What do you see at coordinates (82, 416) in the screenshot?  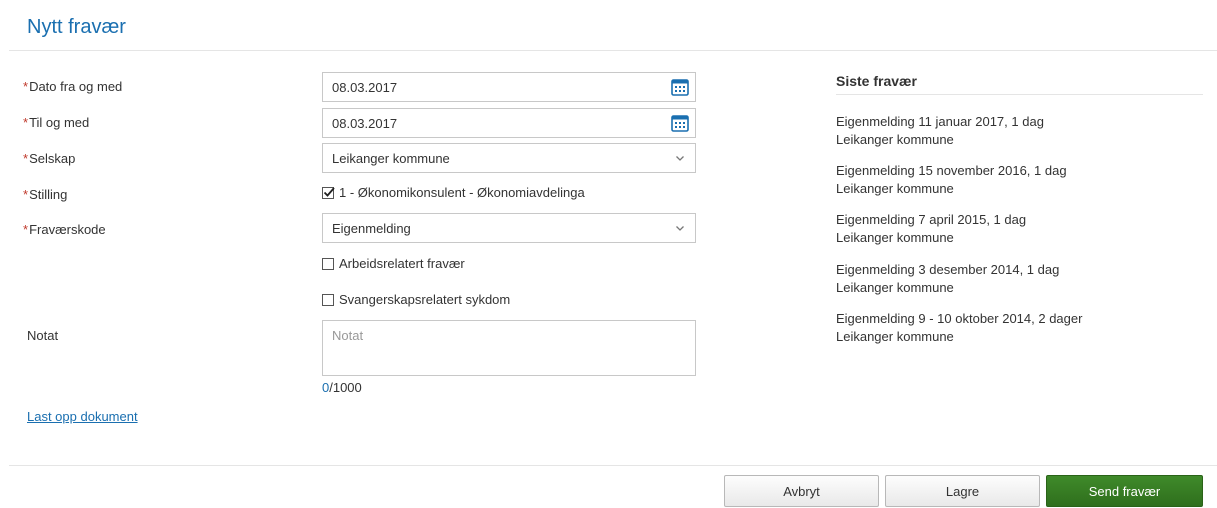 I see `upload-document-link: Last opp dokument` at bounding box center [82, 416].